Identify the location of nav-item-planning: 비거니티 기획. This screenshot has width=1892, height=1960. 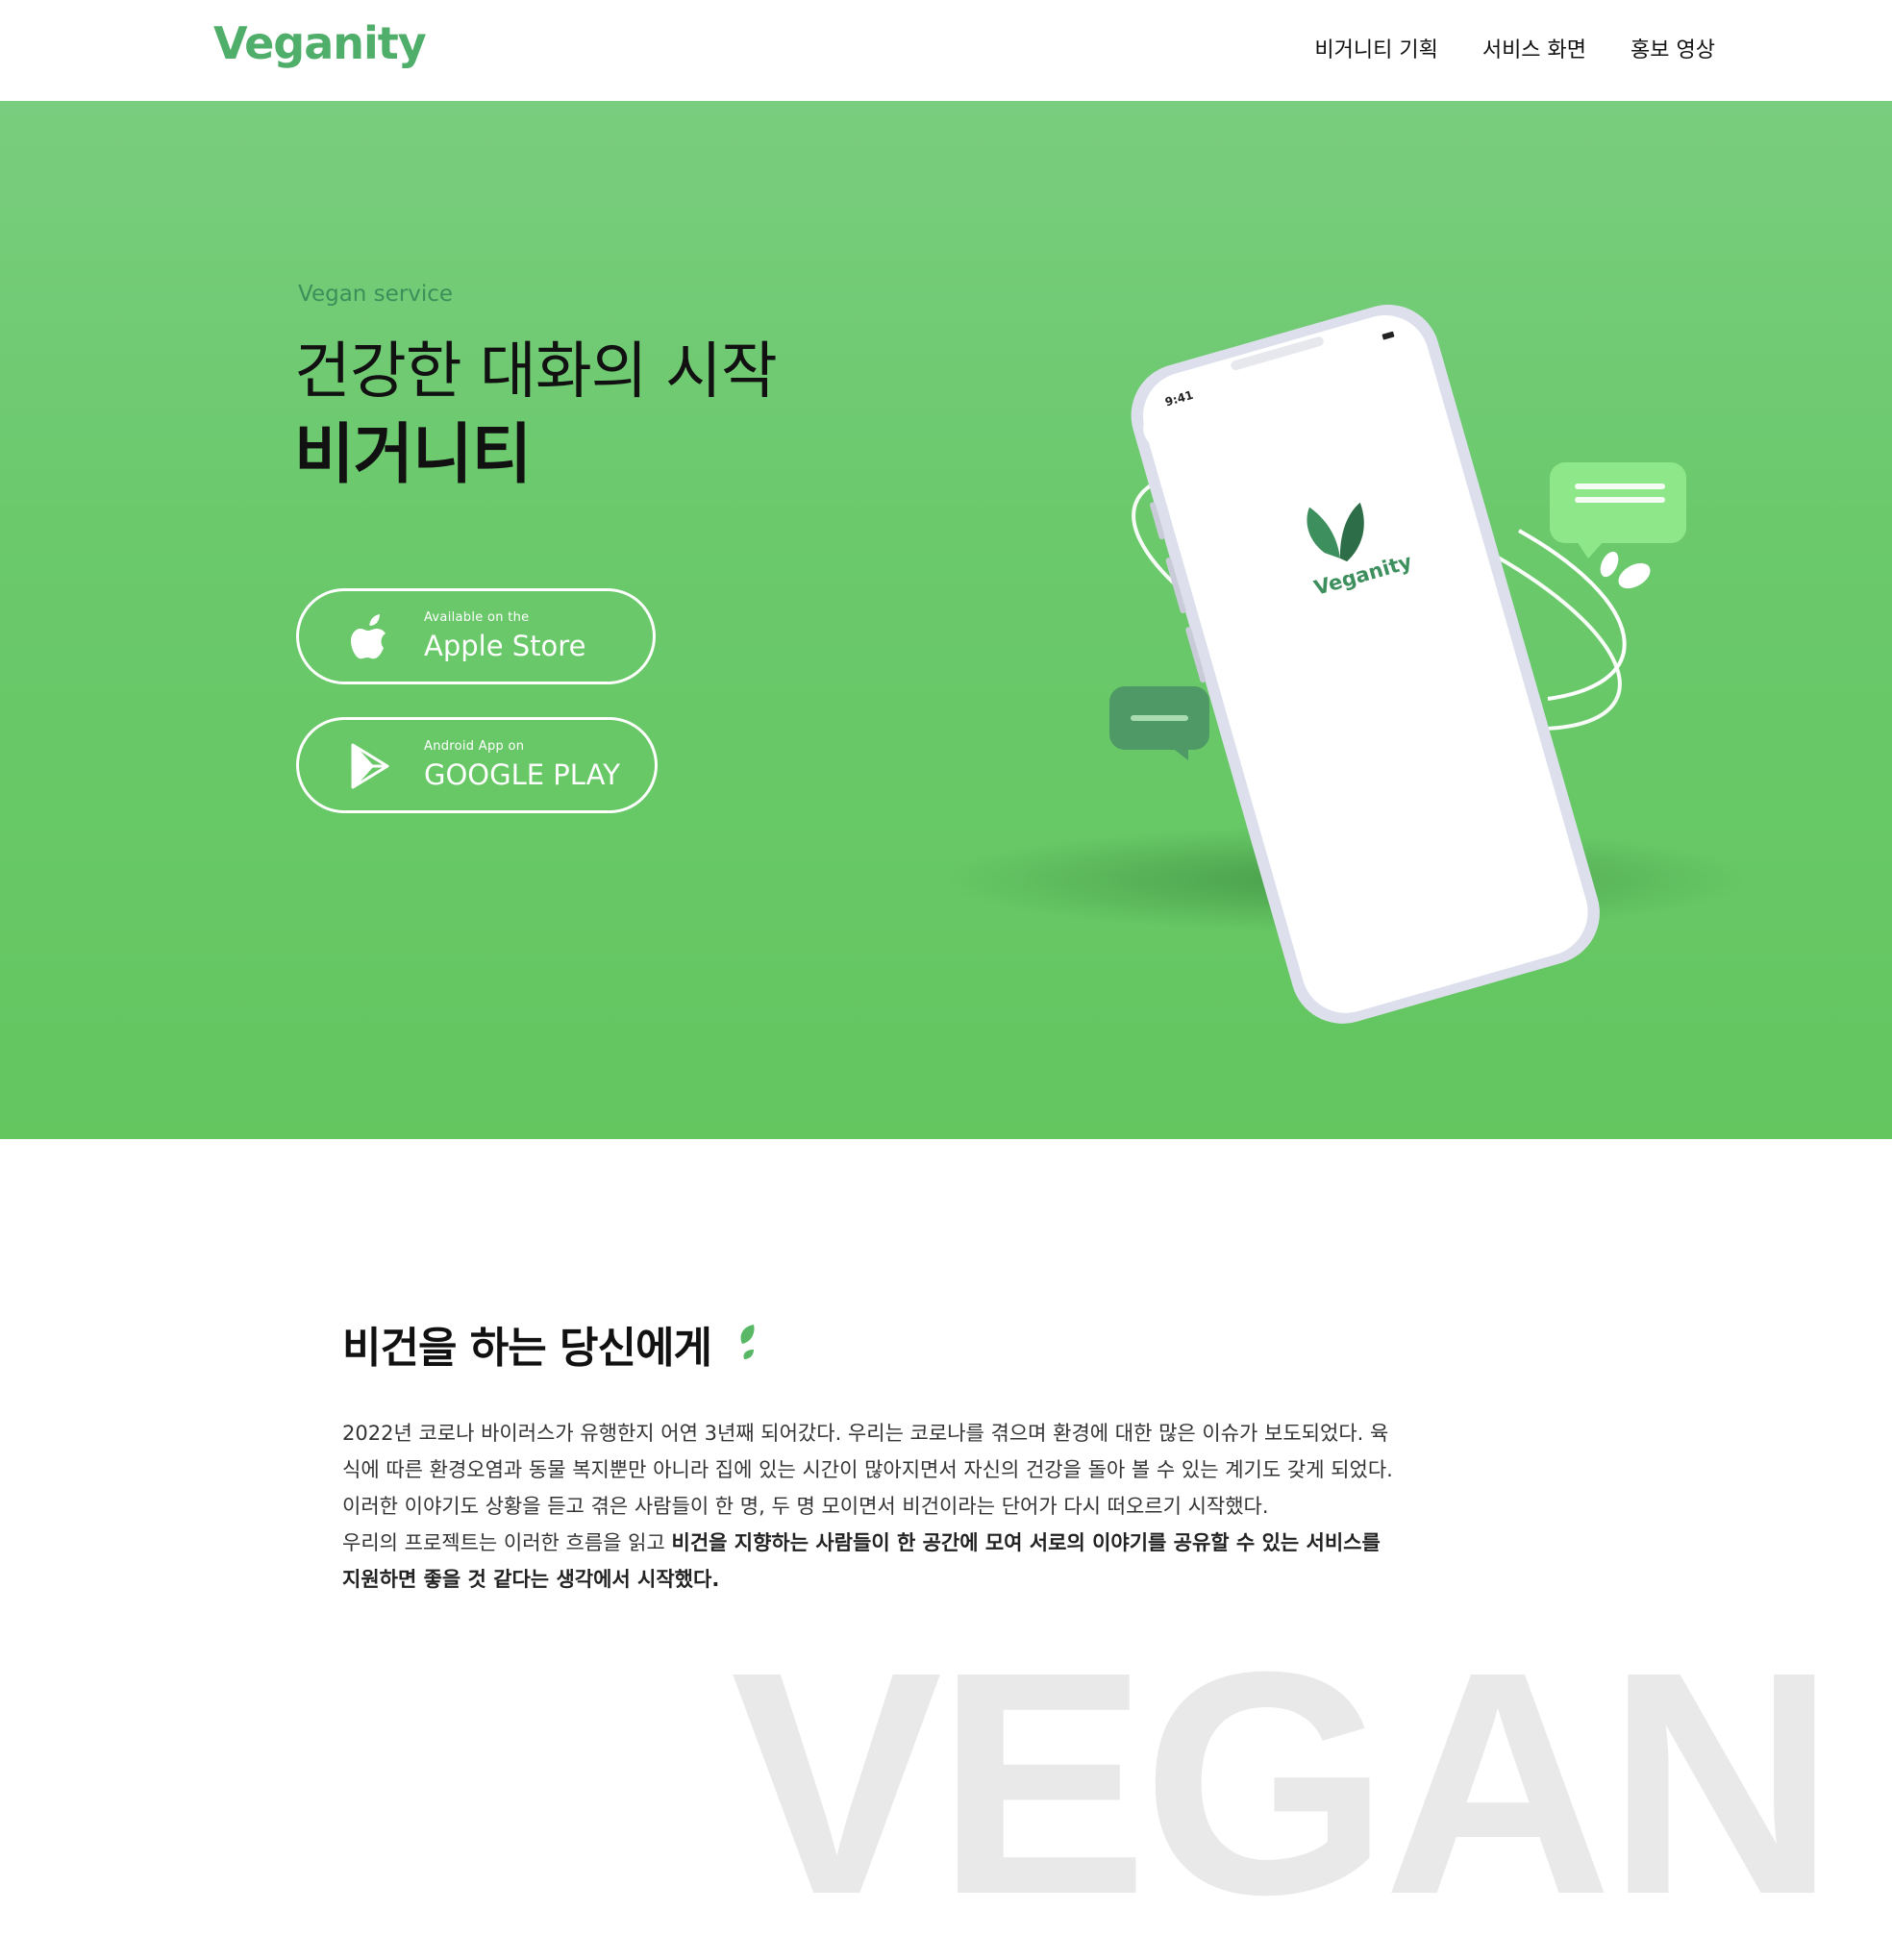
(1376, 48).